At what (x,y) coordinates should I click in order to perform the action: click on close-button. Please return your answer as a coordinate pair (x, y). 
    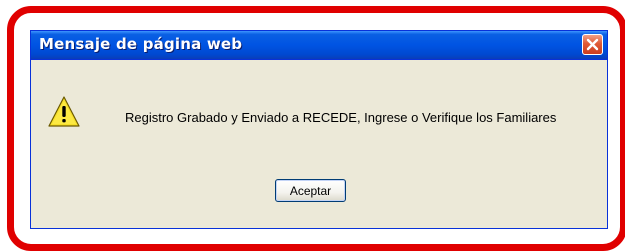
    Looking at the image, I should click on (592, 44).